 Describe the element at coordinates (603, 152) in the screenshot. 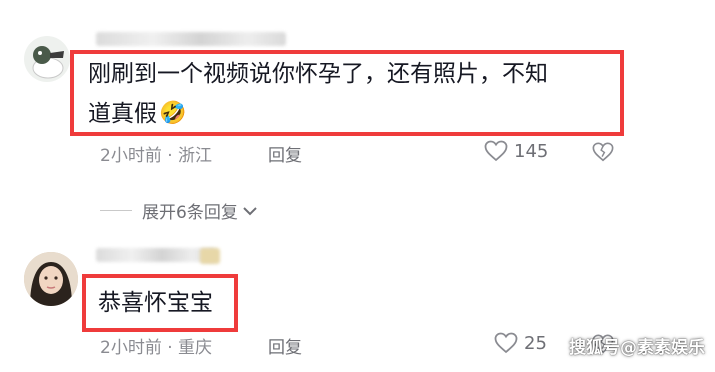

I see `broken-heart-icon` at that location.